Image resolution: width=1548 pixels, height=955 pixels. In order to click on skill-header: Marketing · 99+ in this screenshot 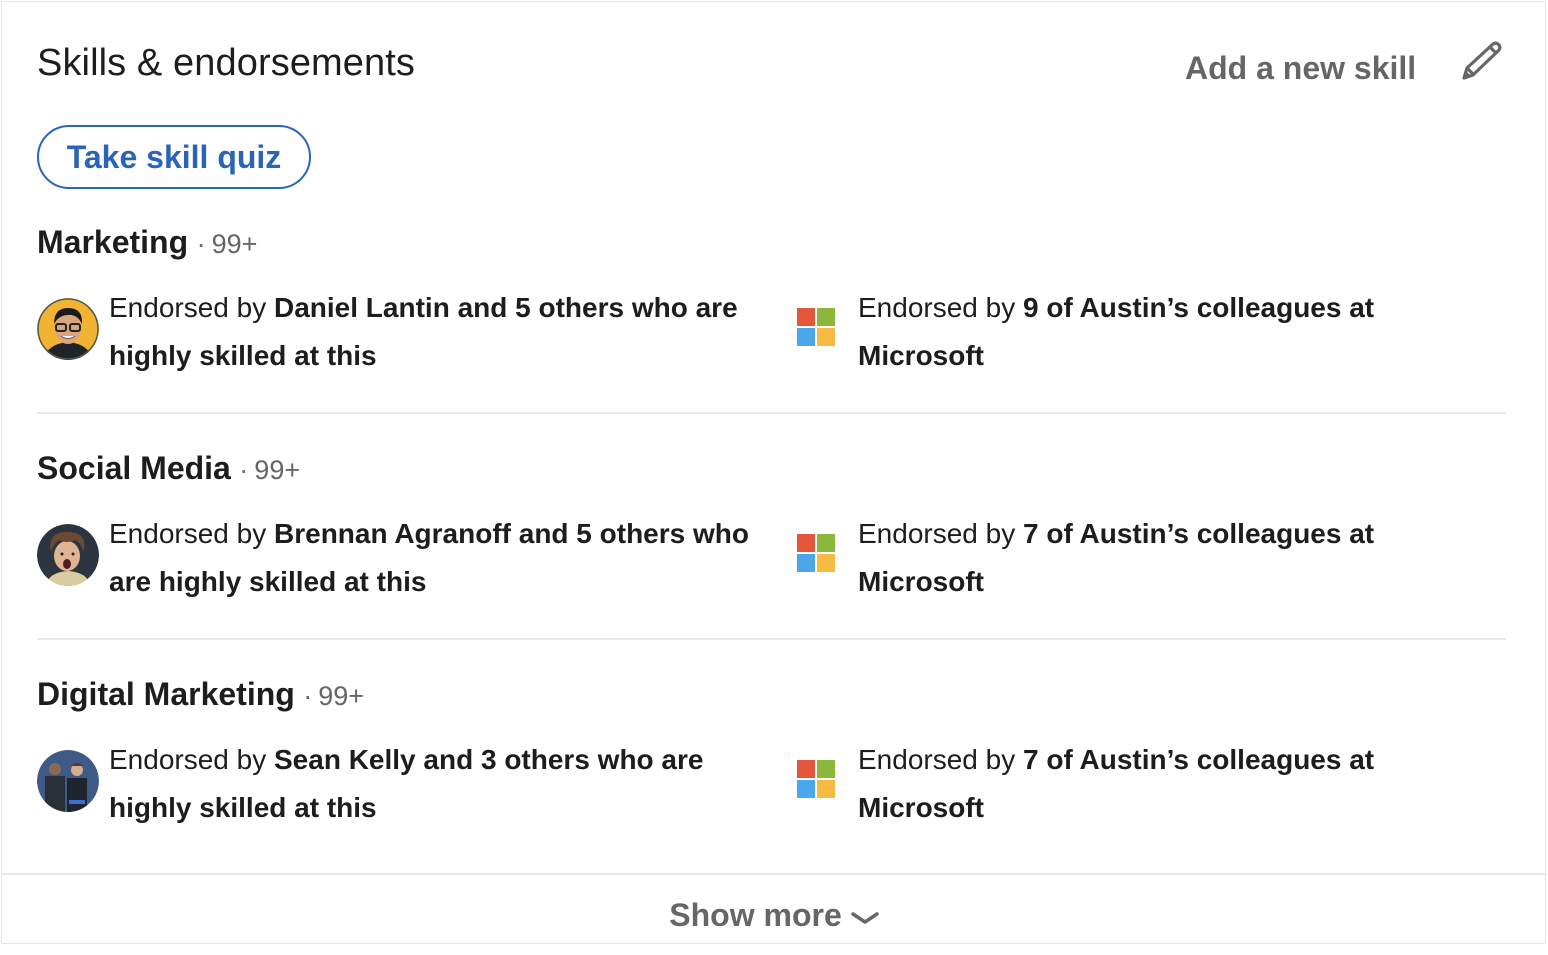, I will do `click(147, 242)`.